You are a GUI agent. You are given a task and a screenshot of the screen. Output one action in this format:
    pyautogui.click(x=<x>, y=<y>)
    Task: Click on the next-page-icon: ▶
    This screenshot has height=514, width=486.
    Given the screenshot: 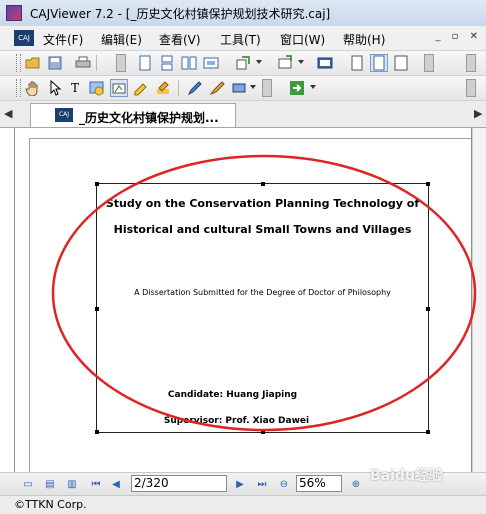 What is the action you would take?
    pyautogui.click(x=240, y=484)
    